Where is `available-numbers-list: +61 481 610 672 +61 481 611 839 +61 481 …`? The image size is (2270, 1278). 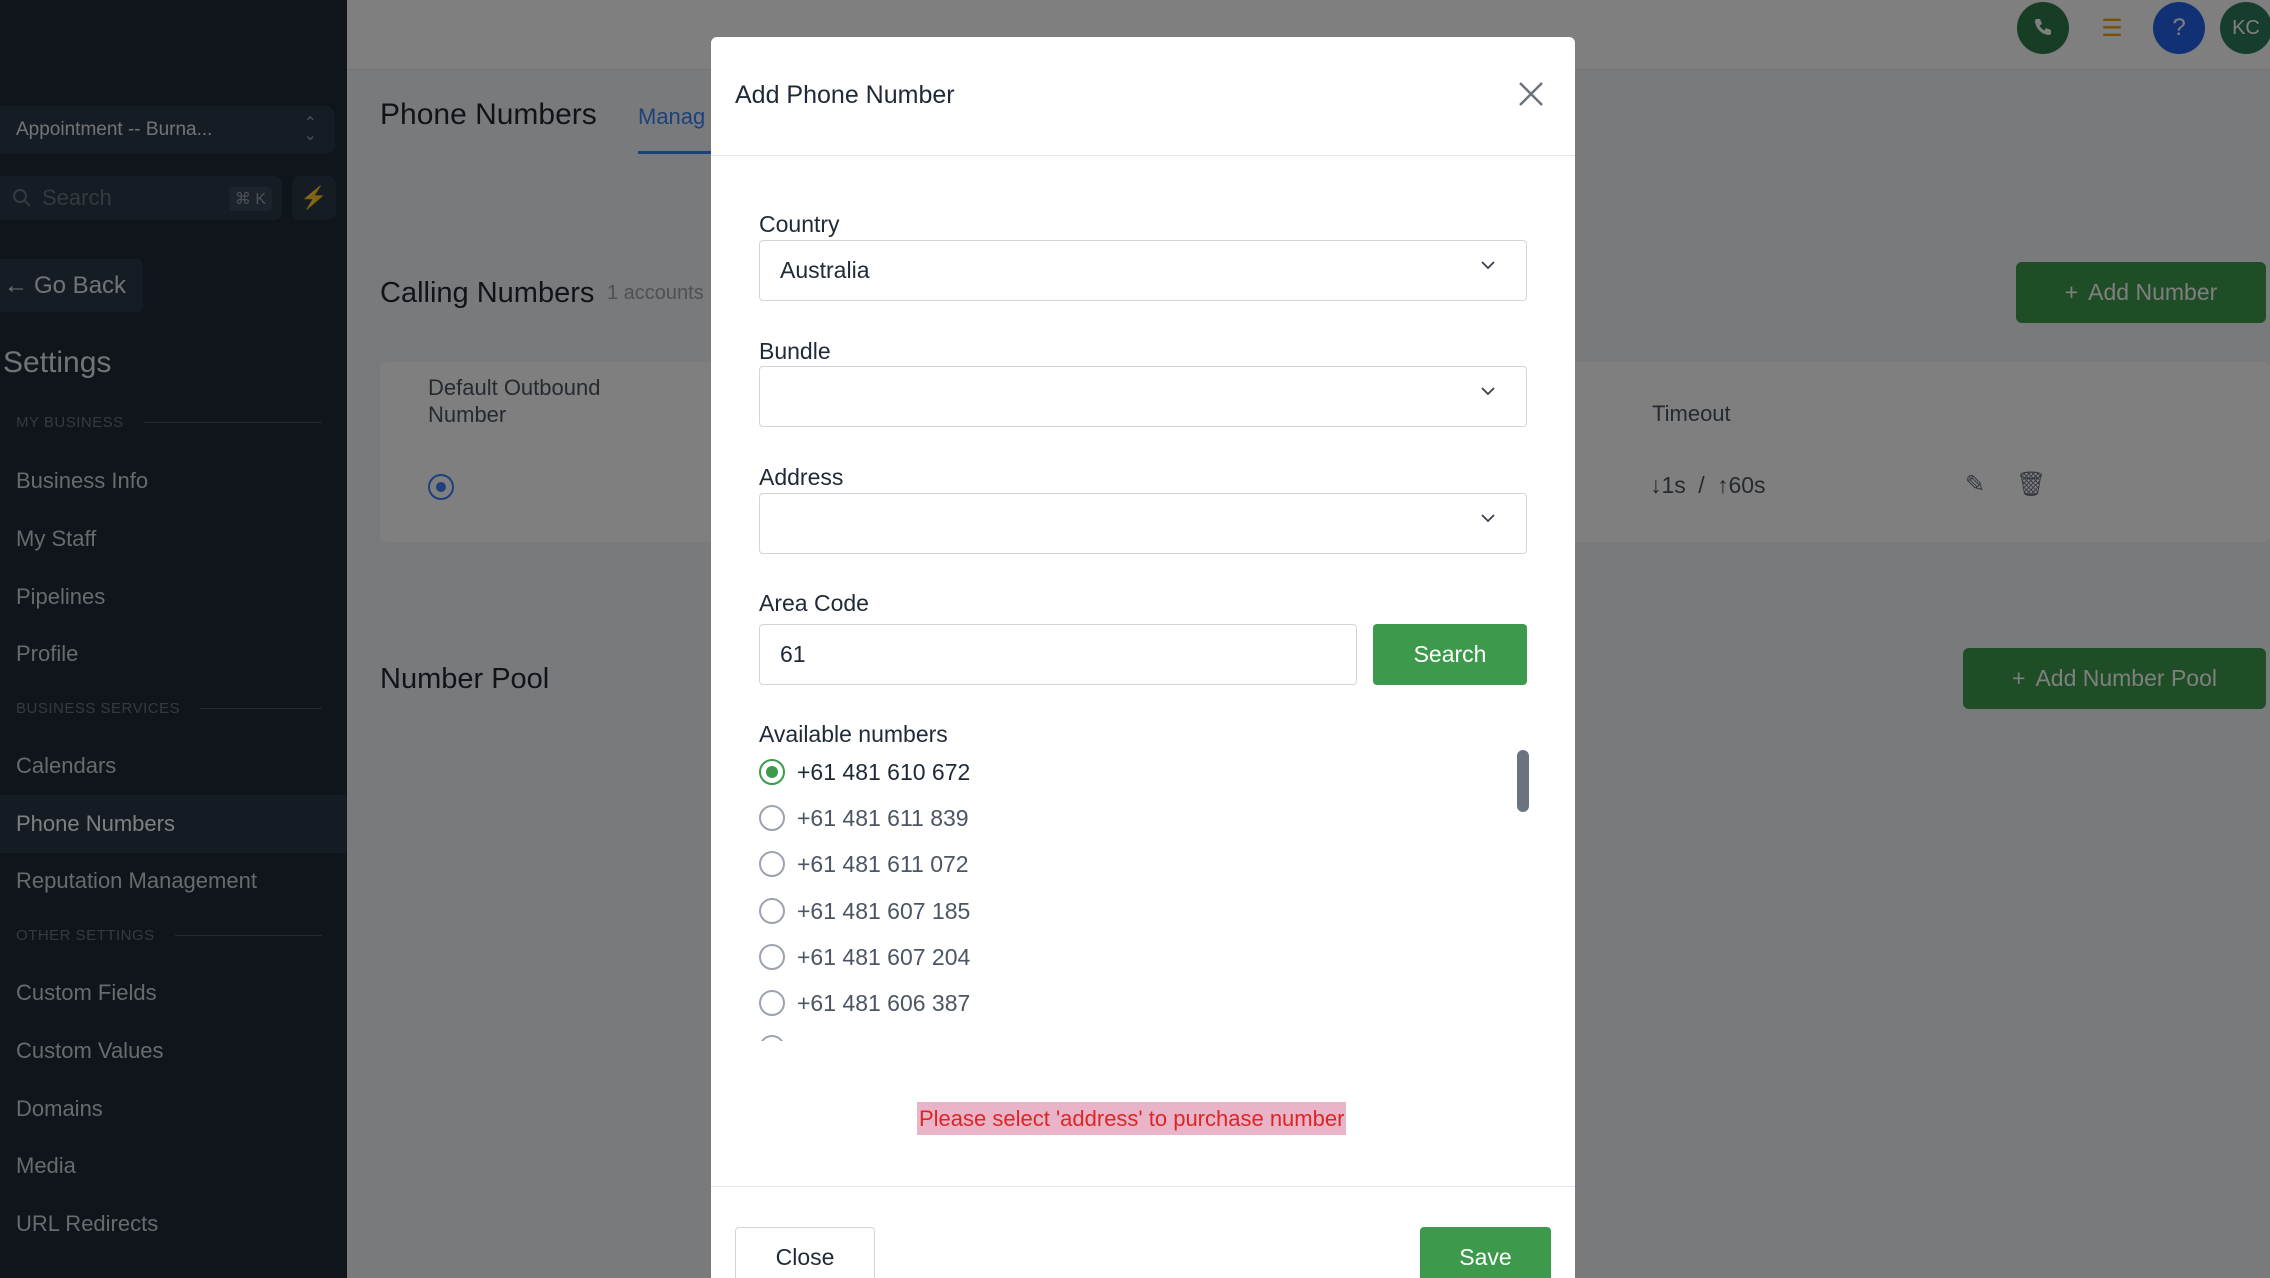
available-numbers-list: +61 481 610 672 +61 481 611 839 +61 481 … is located at coordinates (1139, 895).